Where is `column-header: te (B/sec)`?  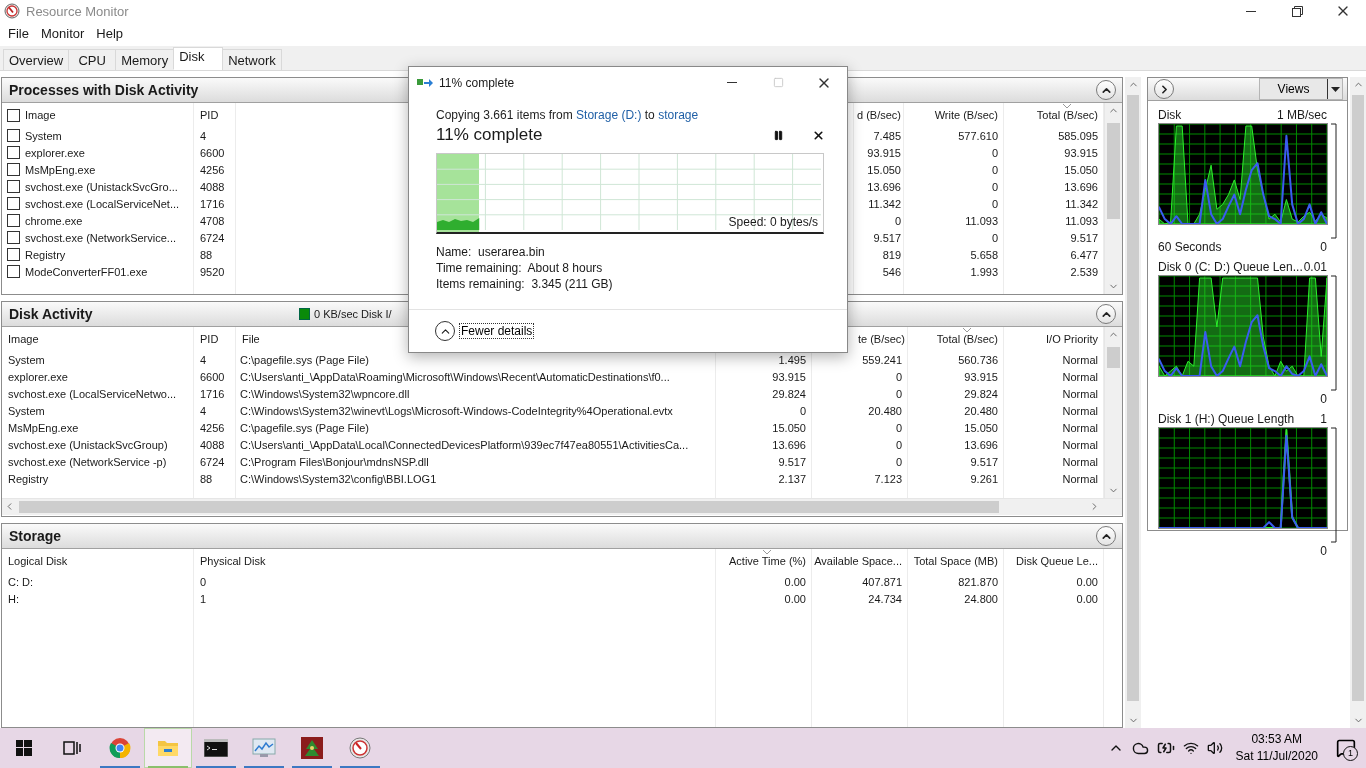 column-header: te (B/sec) is located at coordinates (881, 336).